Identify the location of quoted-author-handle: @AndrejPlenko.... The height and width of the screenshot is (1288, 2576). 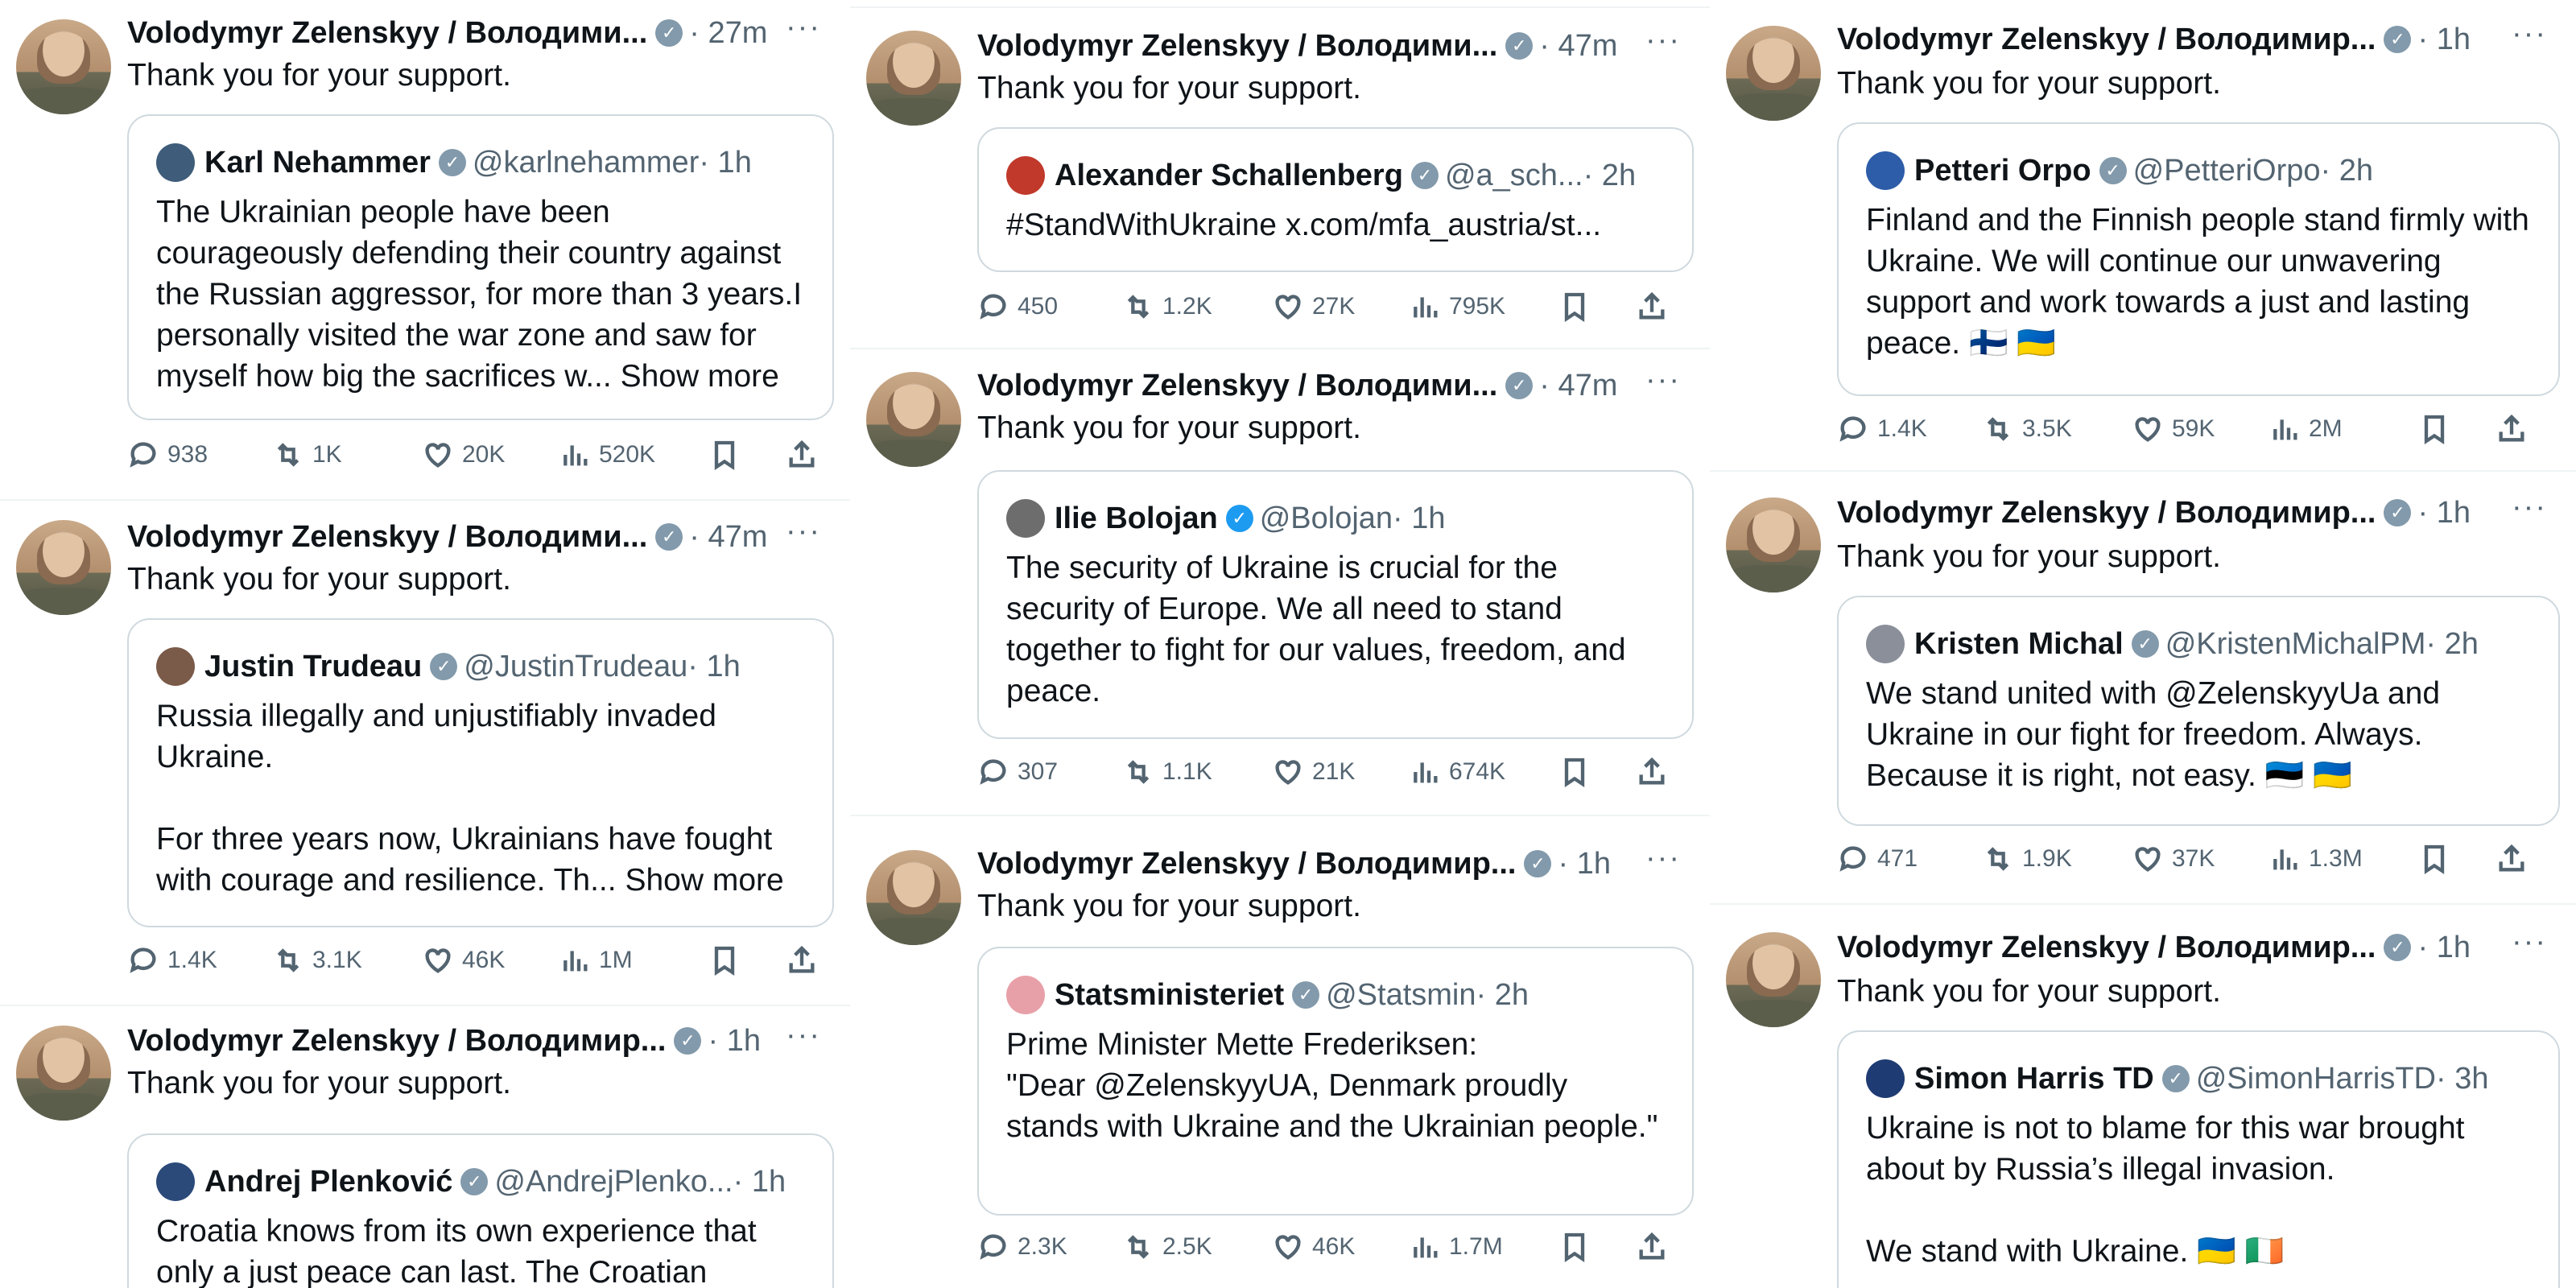
(613, 1182).